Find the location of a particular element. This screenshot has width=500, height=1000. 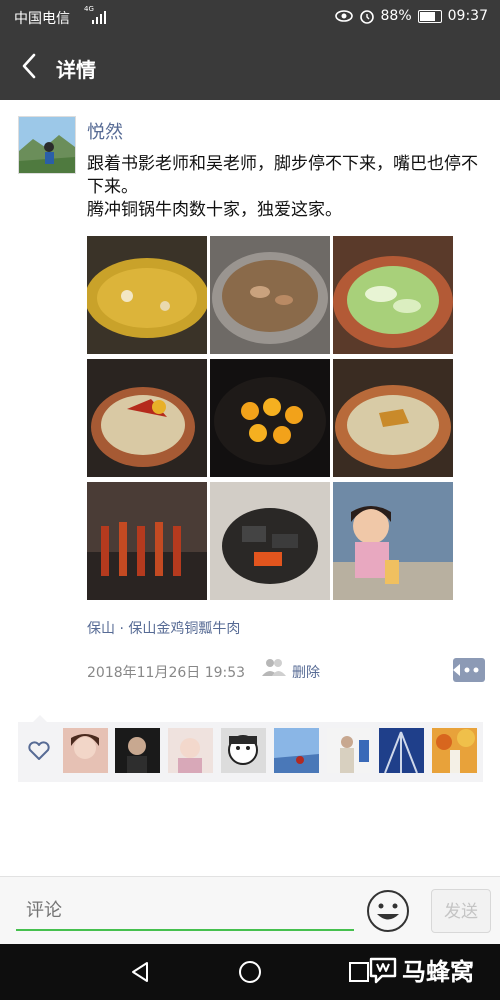

signal-icon is located at coordinates (99, 17).